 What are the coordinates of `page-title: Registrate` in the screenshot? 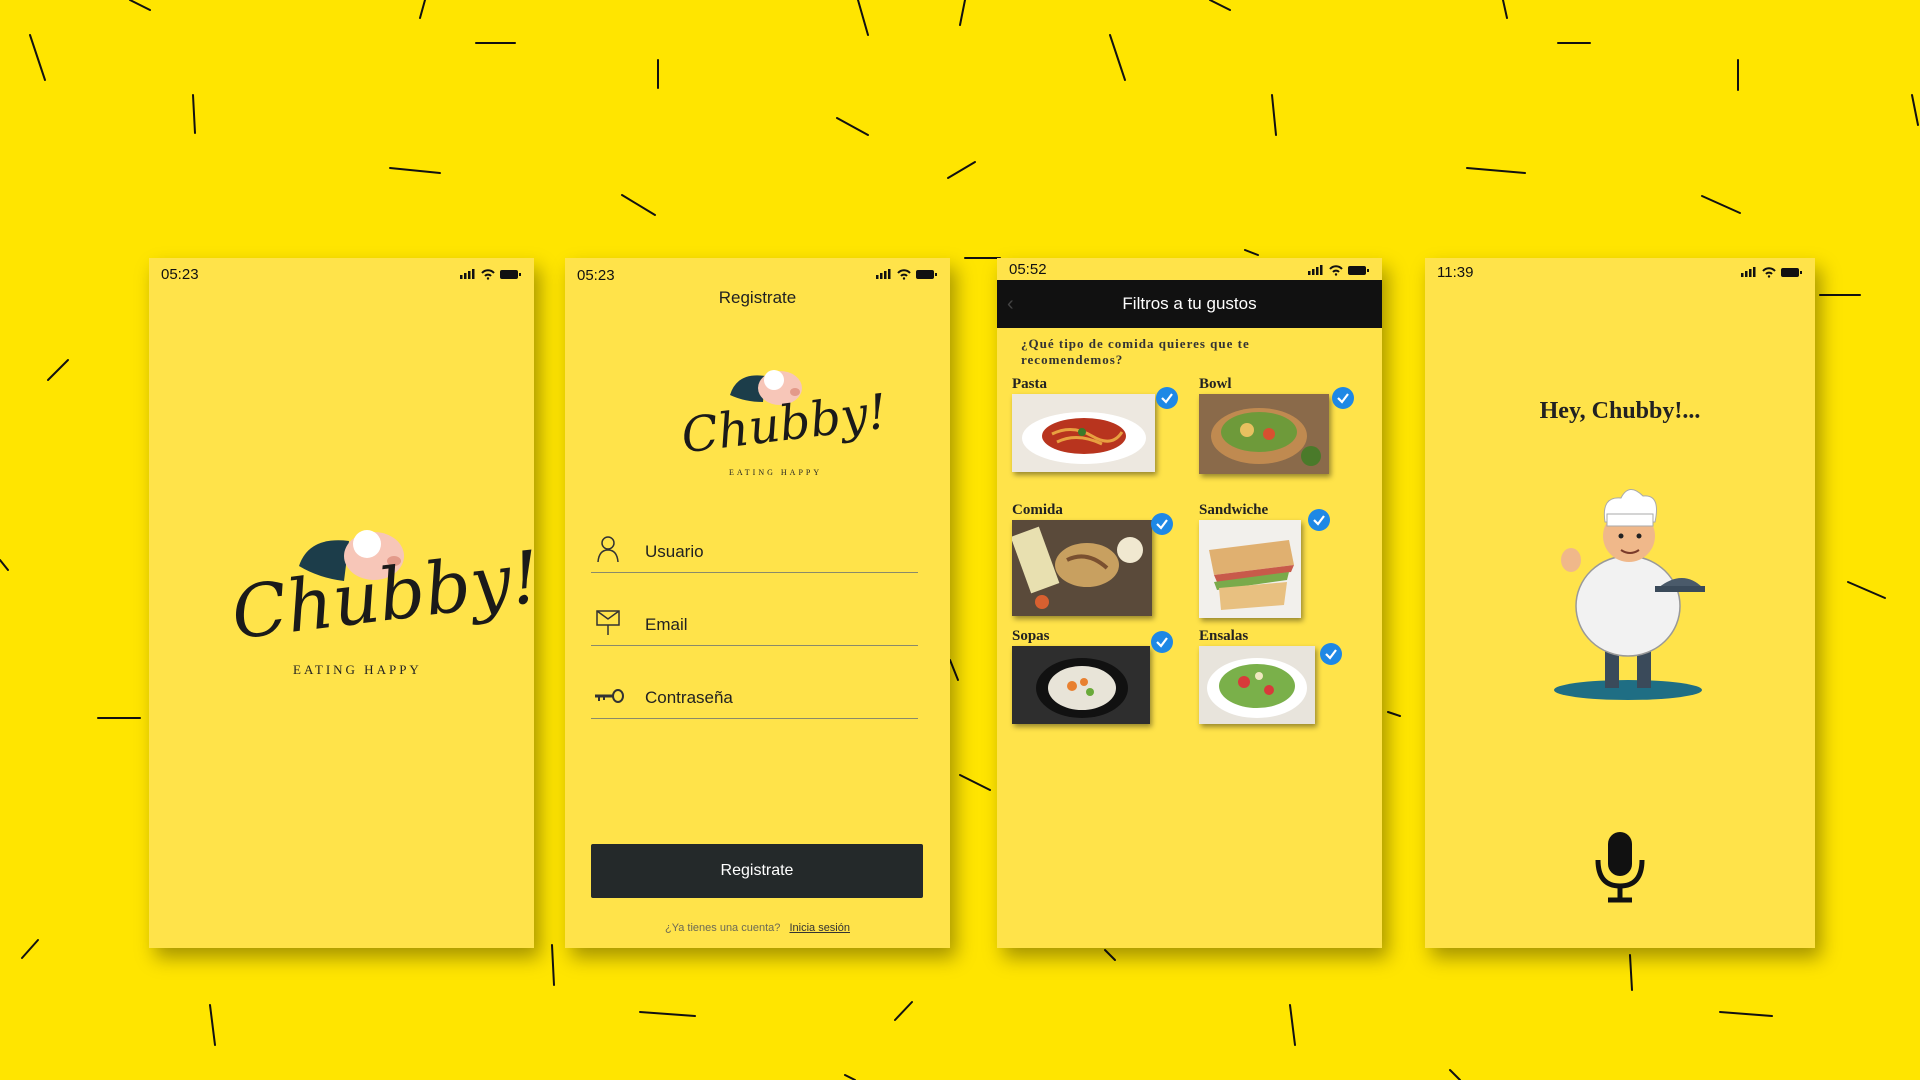 It's located at (757, 297).